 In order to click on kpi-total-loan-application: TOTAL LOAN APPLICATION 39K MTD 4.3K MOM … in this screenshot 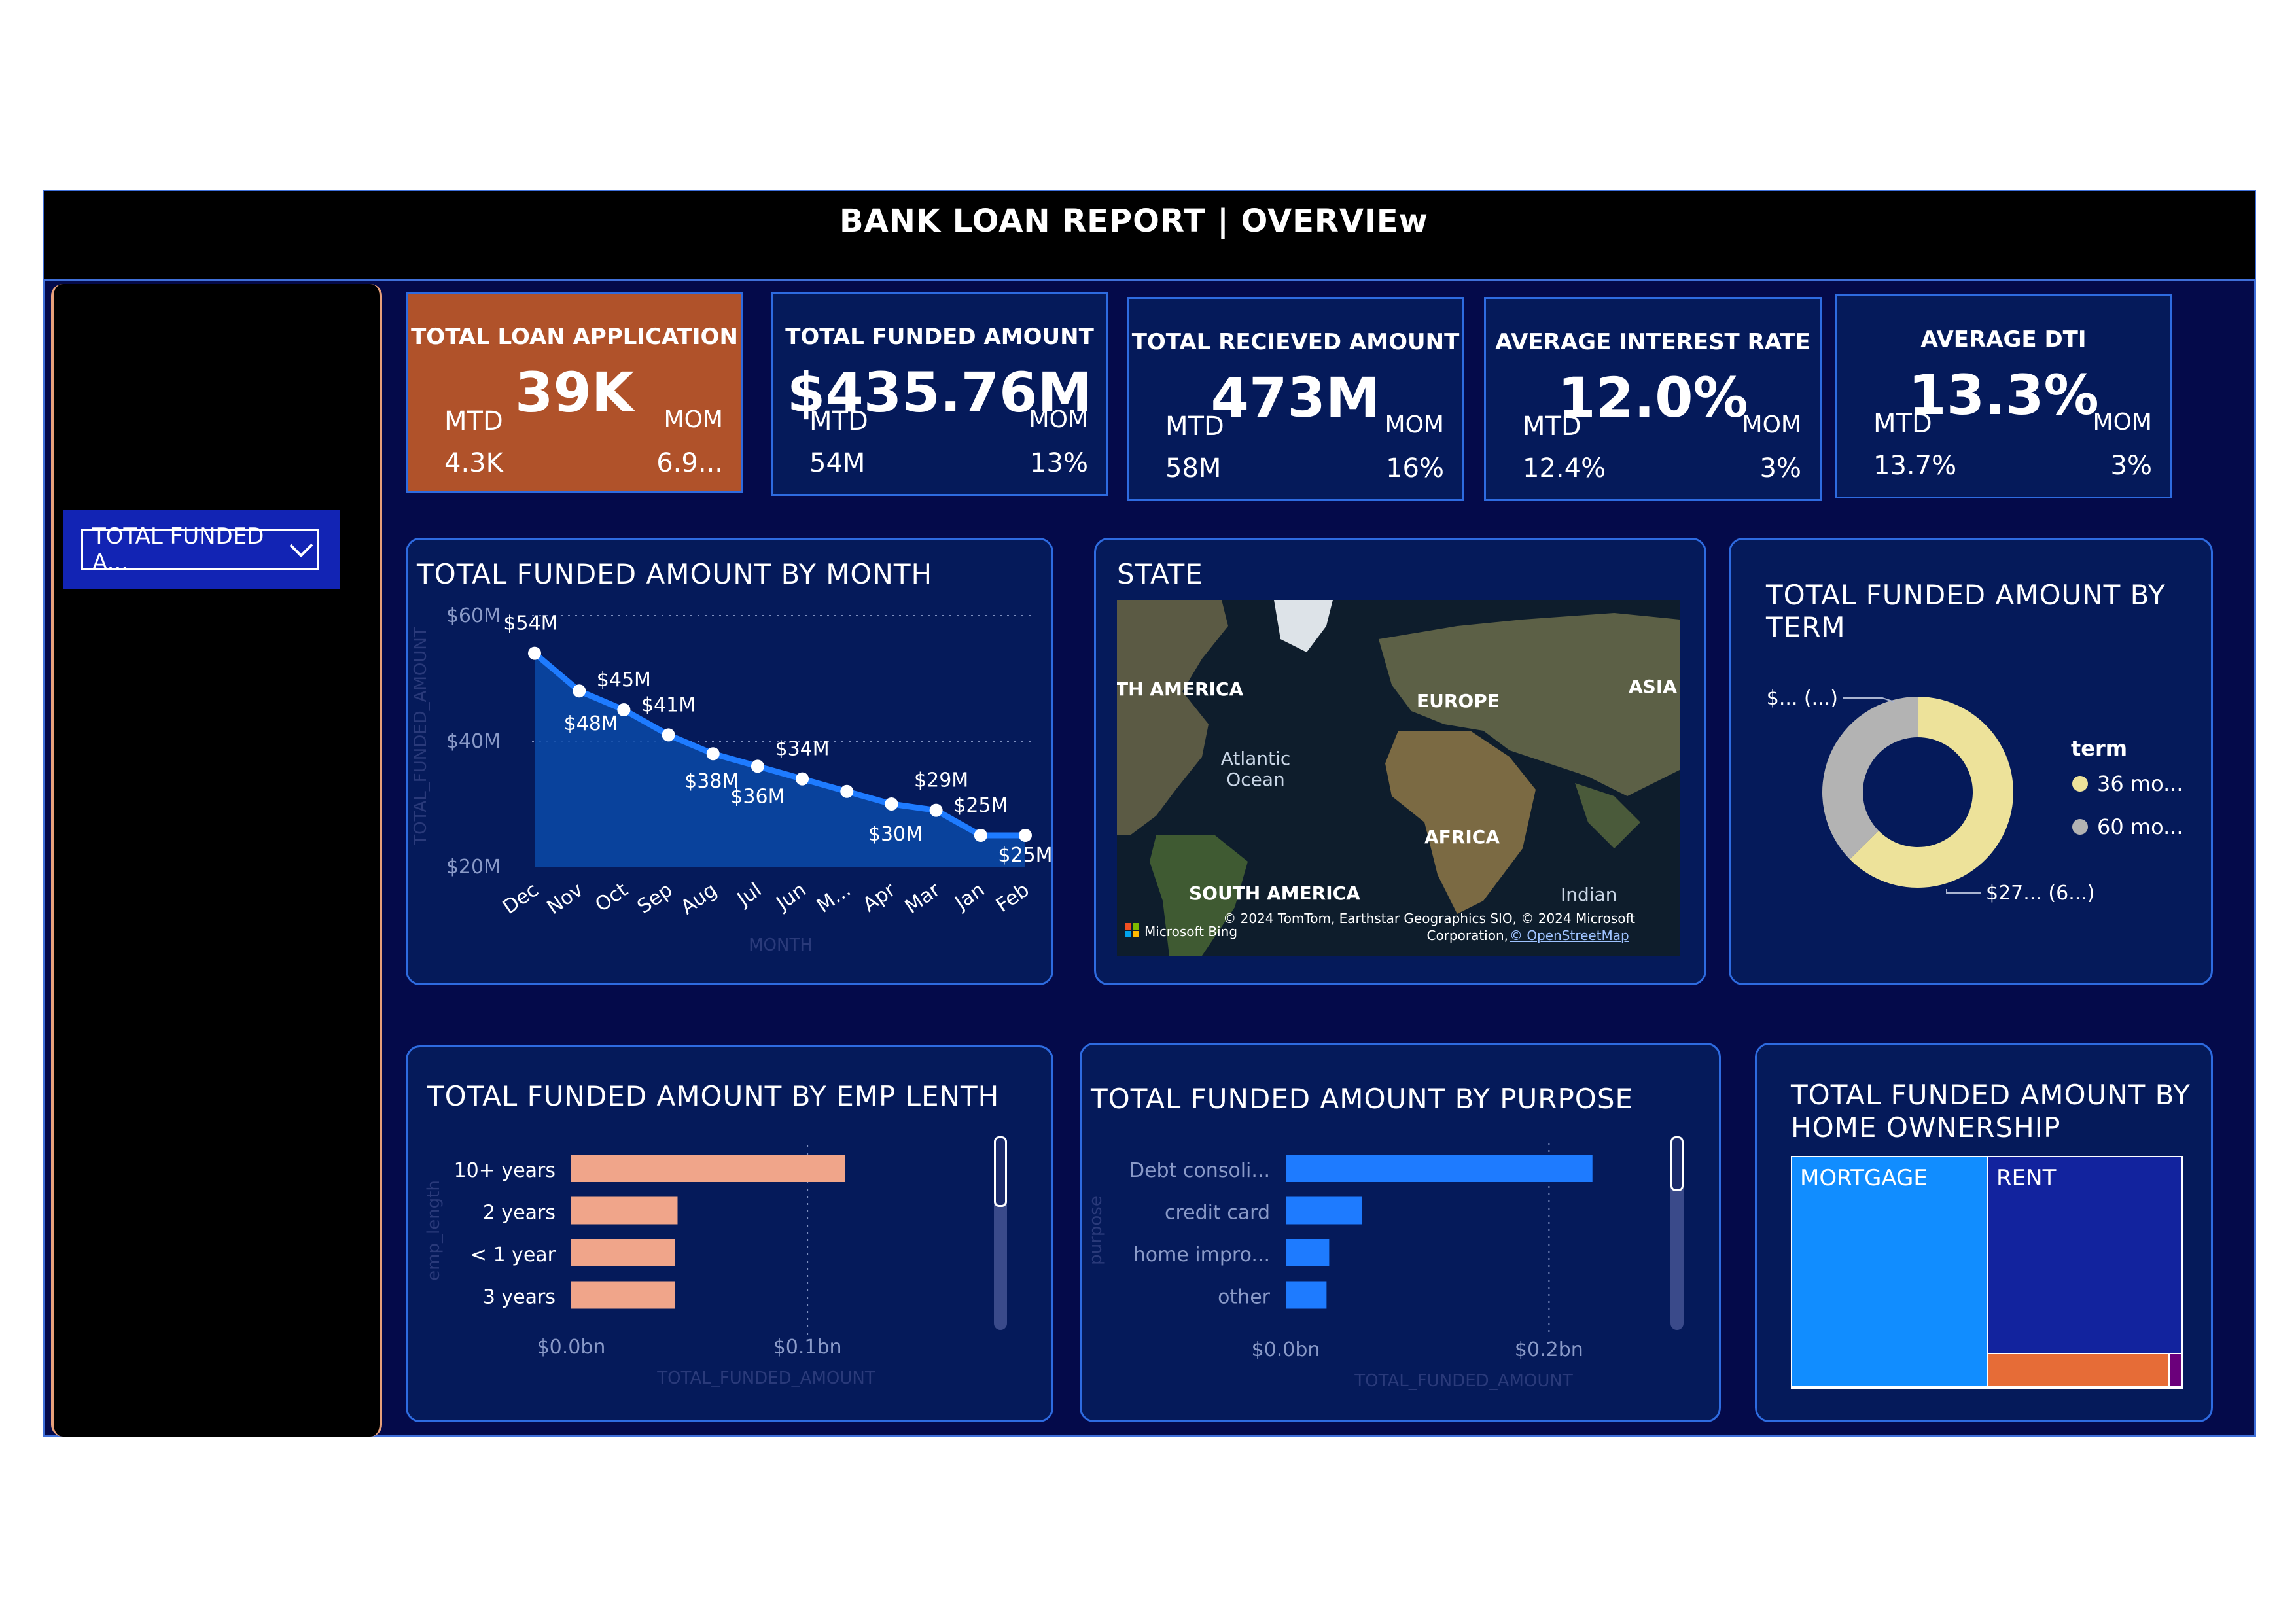, I will do `click(574, 392)`.